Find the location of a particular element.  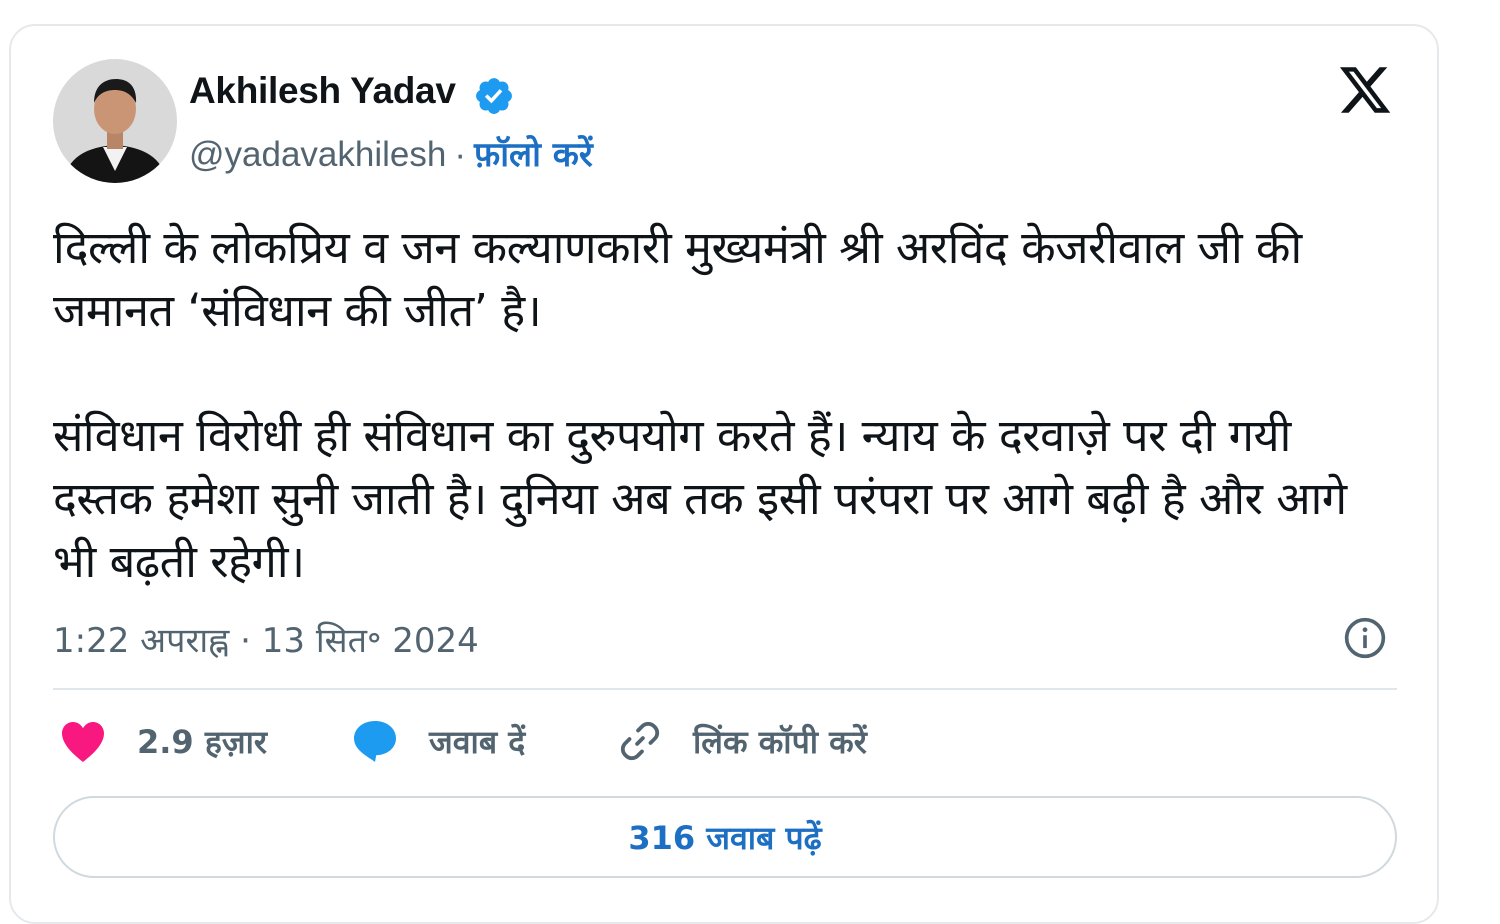

reply-button: जवाब दें is located at coordinates (438, 741).